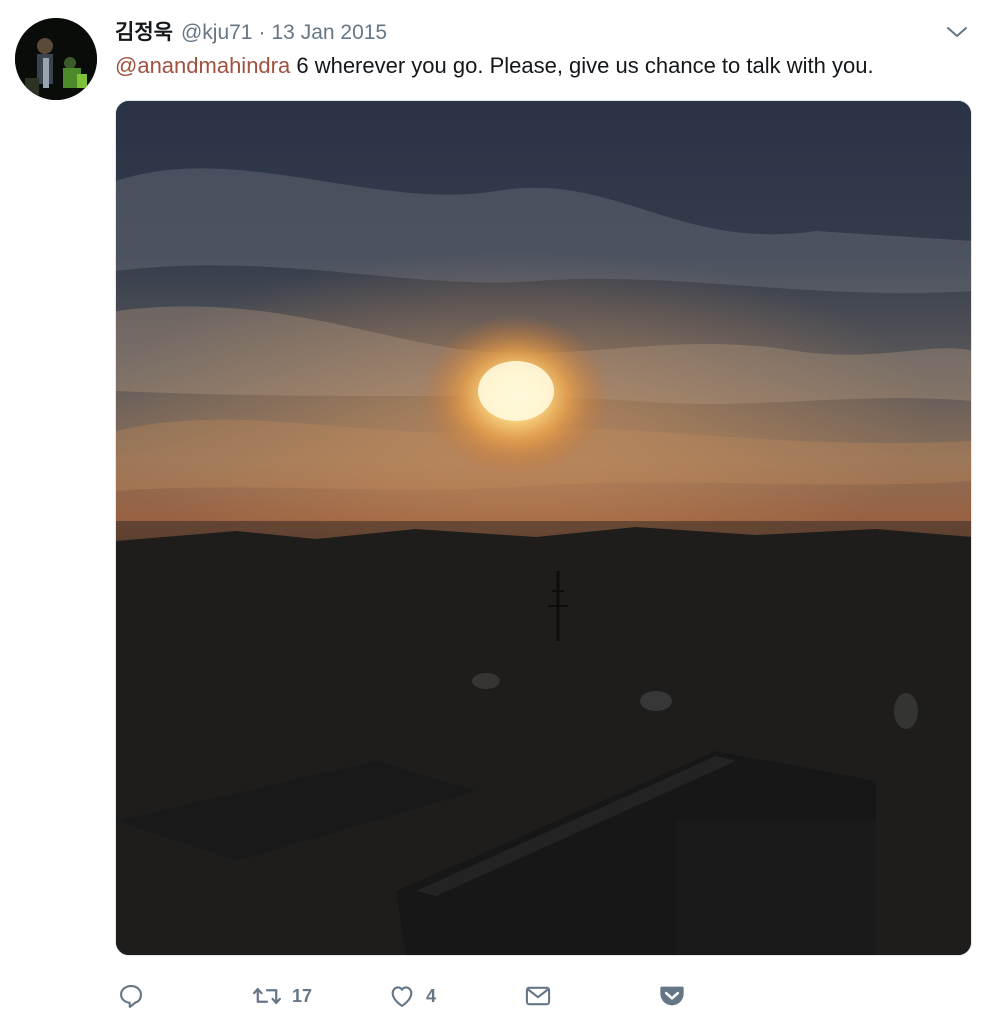 This screenshot has height=1024, width=987. I want to click on author-handle: @kju71, so click(217, 33).